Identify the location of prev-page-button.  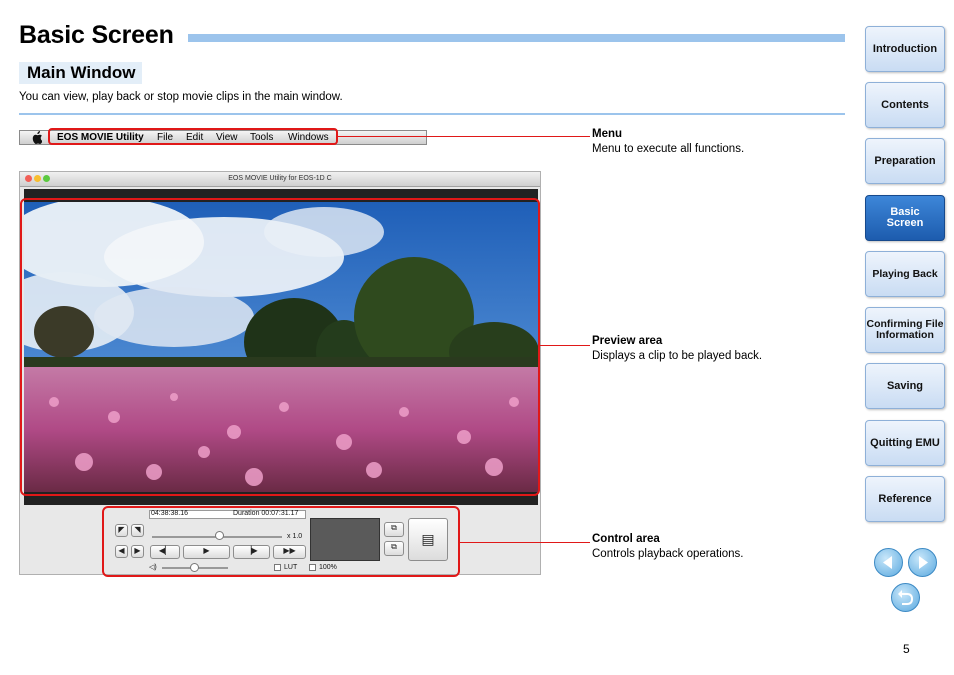
(888, 562).